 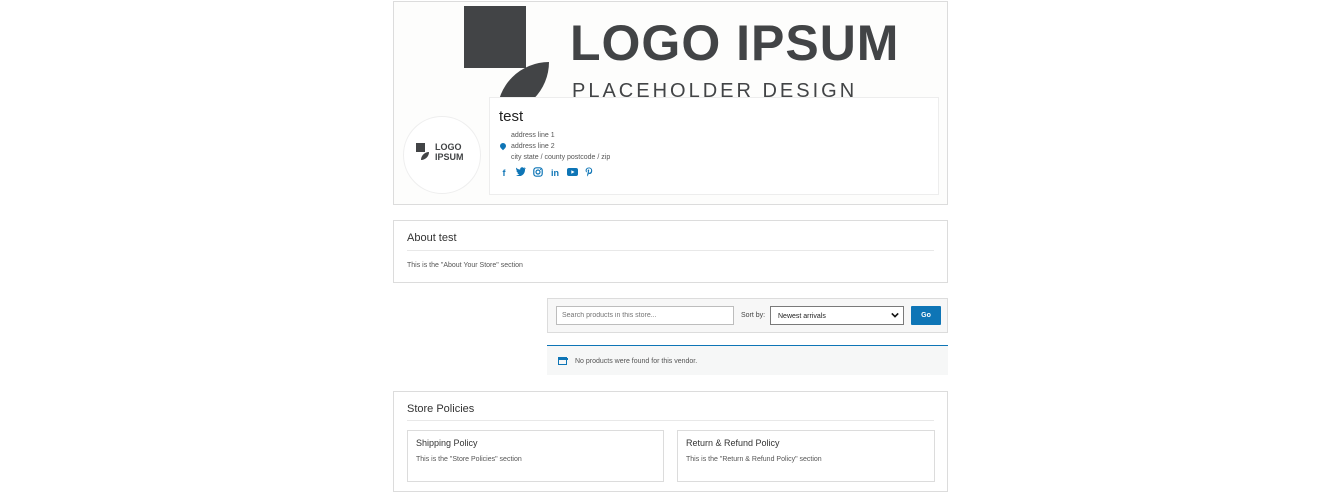 I want to click on address-line-2: address line 2, so click(x=533, y=146).